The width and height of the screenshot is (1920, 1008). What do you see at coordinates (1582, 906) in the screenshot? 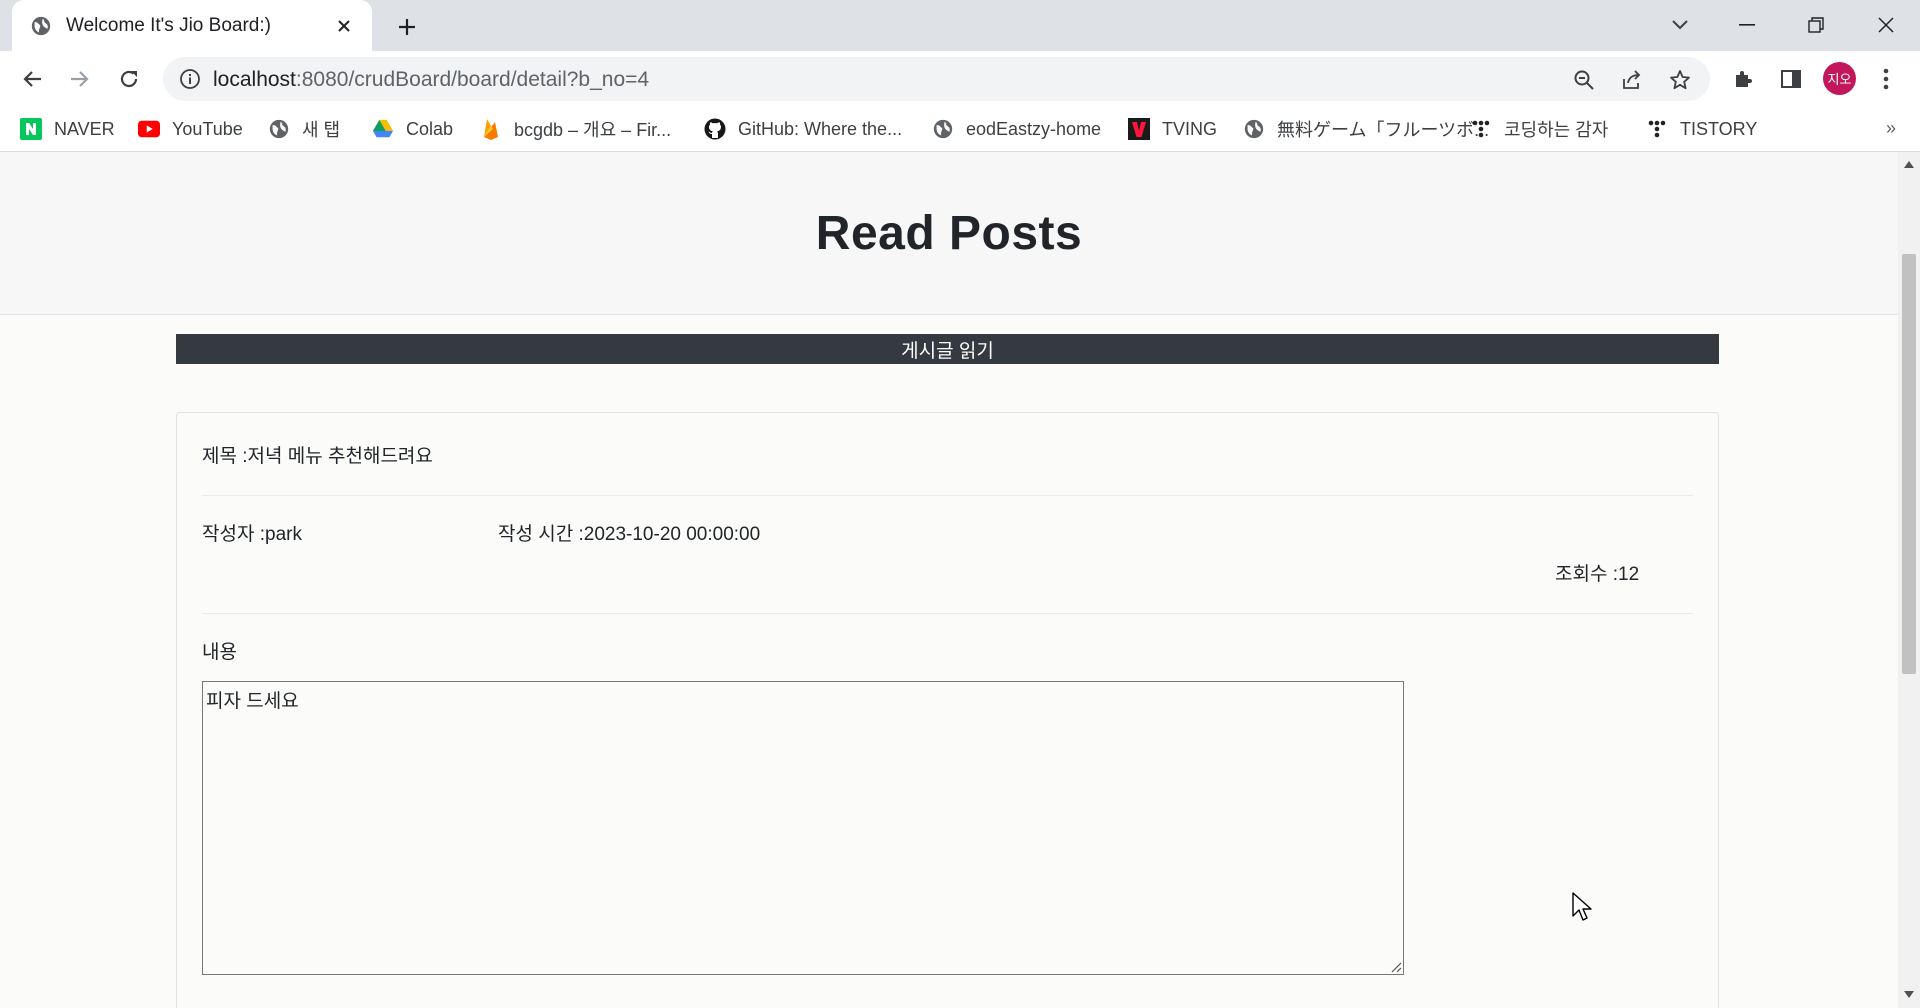
I see `mouse-cursor-icon` at bounding box center [1582, 906].